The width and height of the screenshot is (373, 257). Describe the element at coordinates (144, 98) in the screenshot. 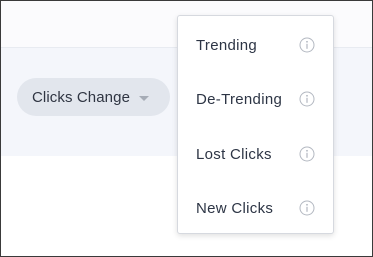

I see `caret-down-icon` at that location.